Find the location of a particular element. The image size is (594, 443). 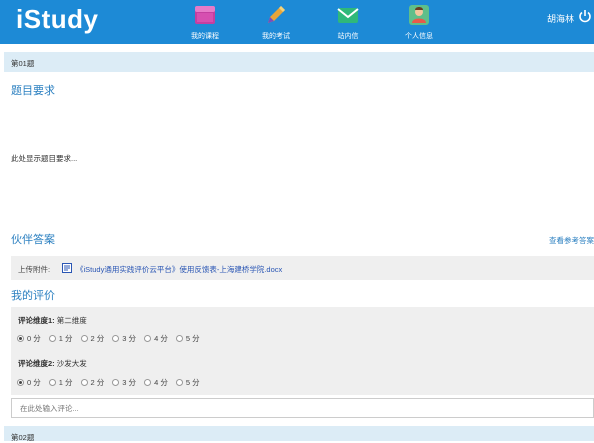

nav-messages: 站内信 is located at coordinates (348, 22).